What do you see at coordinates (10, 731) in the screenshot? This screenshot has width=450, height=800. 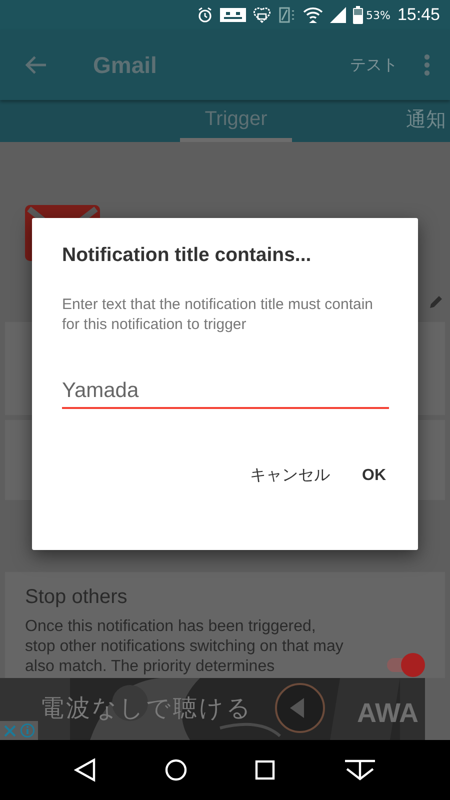 I see `close-icon` at bounding box center [10, 731].